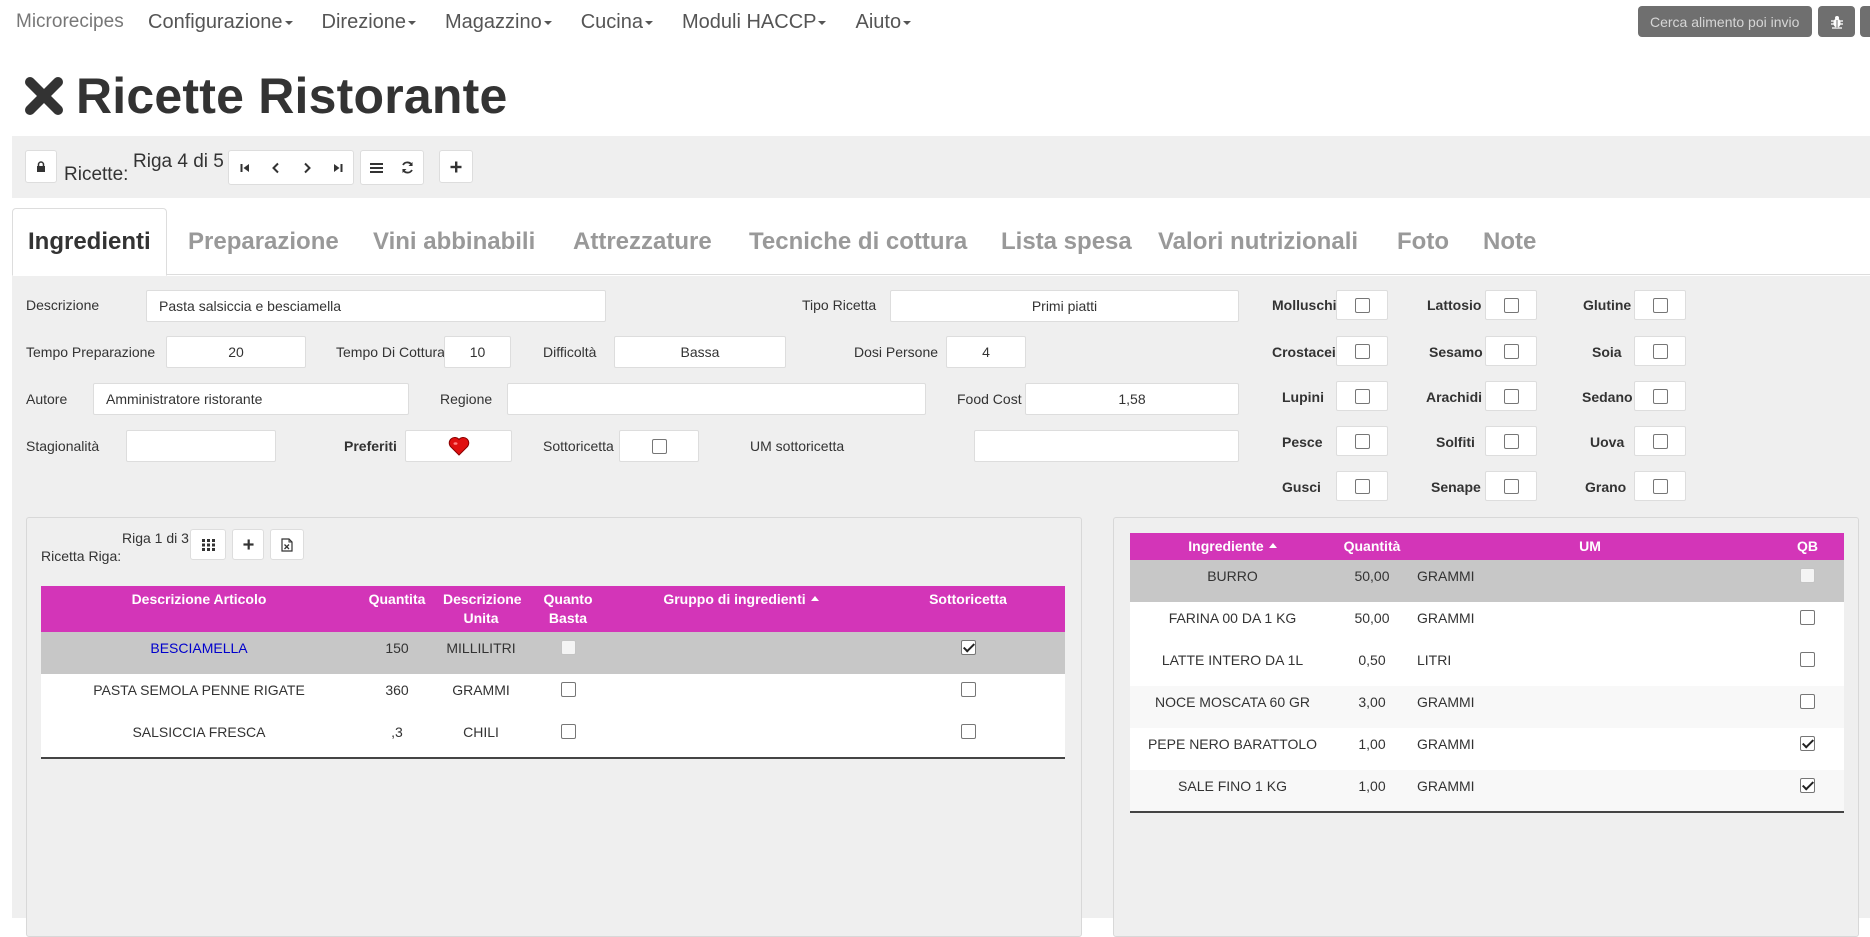  I want to click on table-row: SALSICCIA FRESCA ,3 CHILI, so click(553, 737).